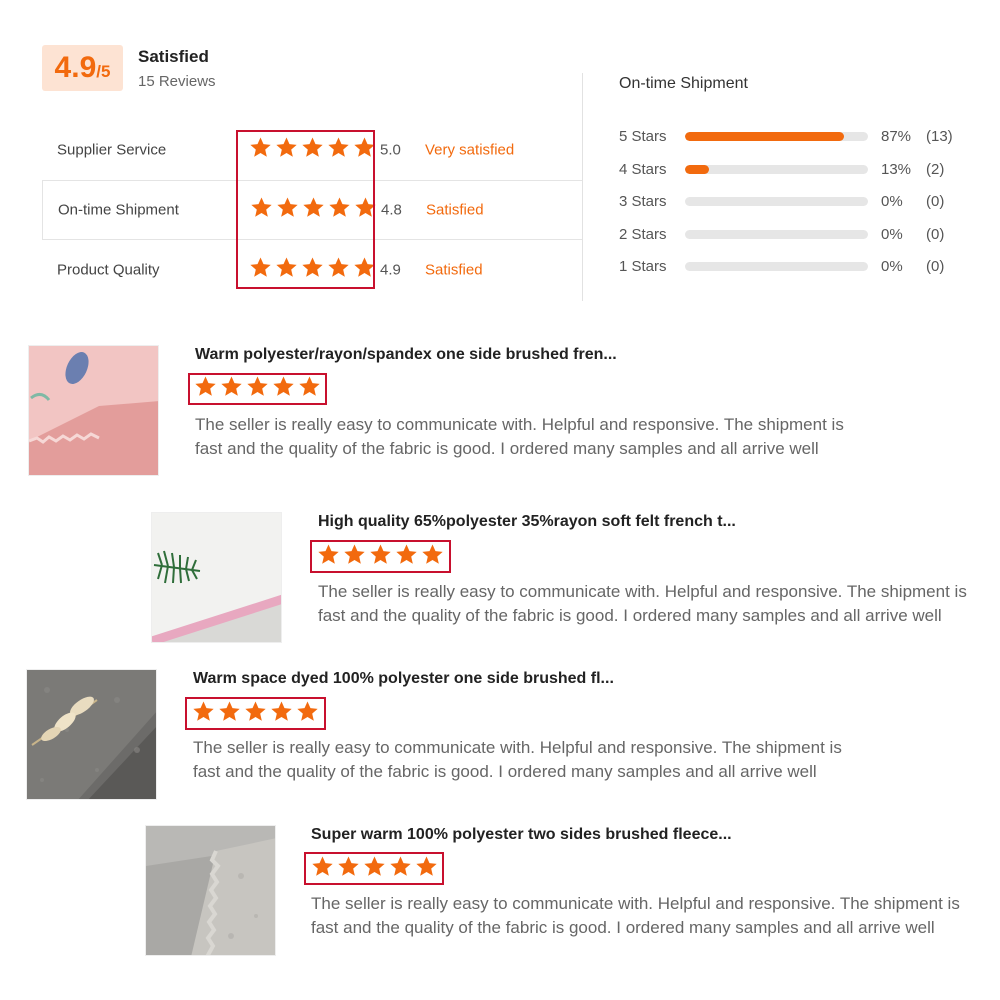 The image size is (1000, 1000). I want to click on distribution-label: 3 Stars, so click(643, 201).